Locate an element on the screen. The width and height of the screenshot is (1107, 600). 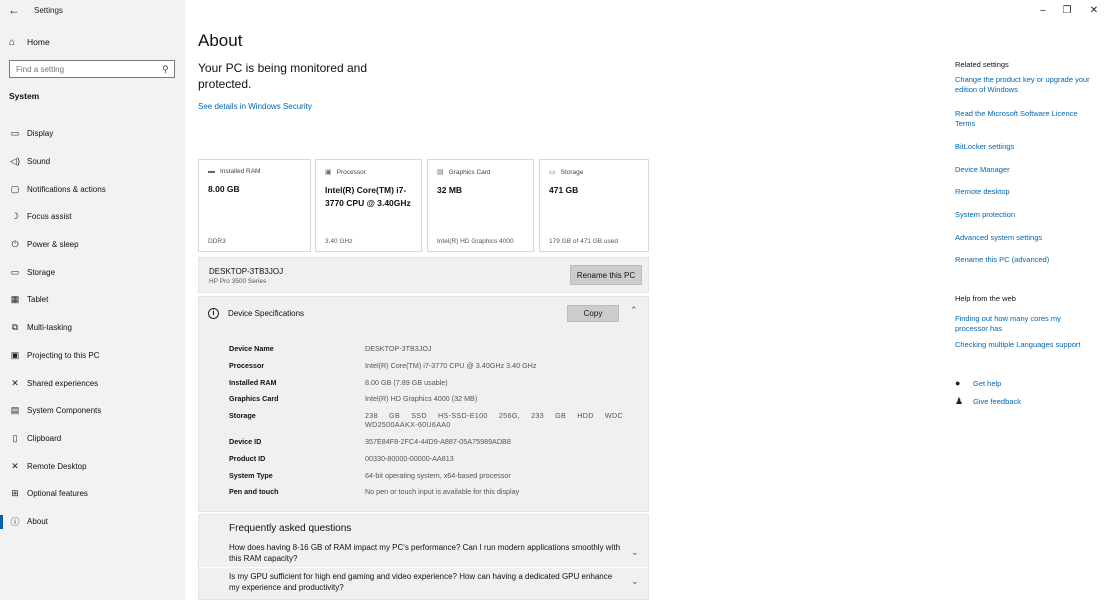
info-icon: i is located at coordinates (213, 313).